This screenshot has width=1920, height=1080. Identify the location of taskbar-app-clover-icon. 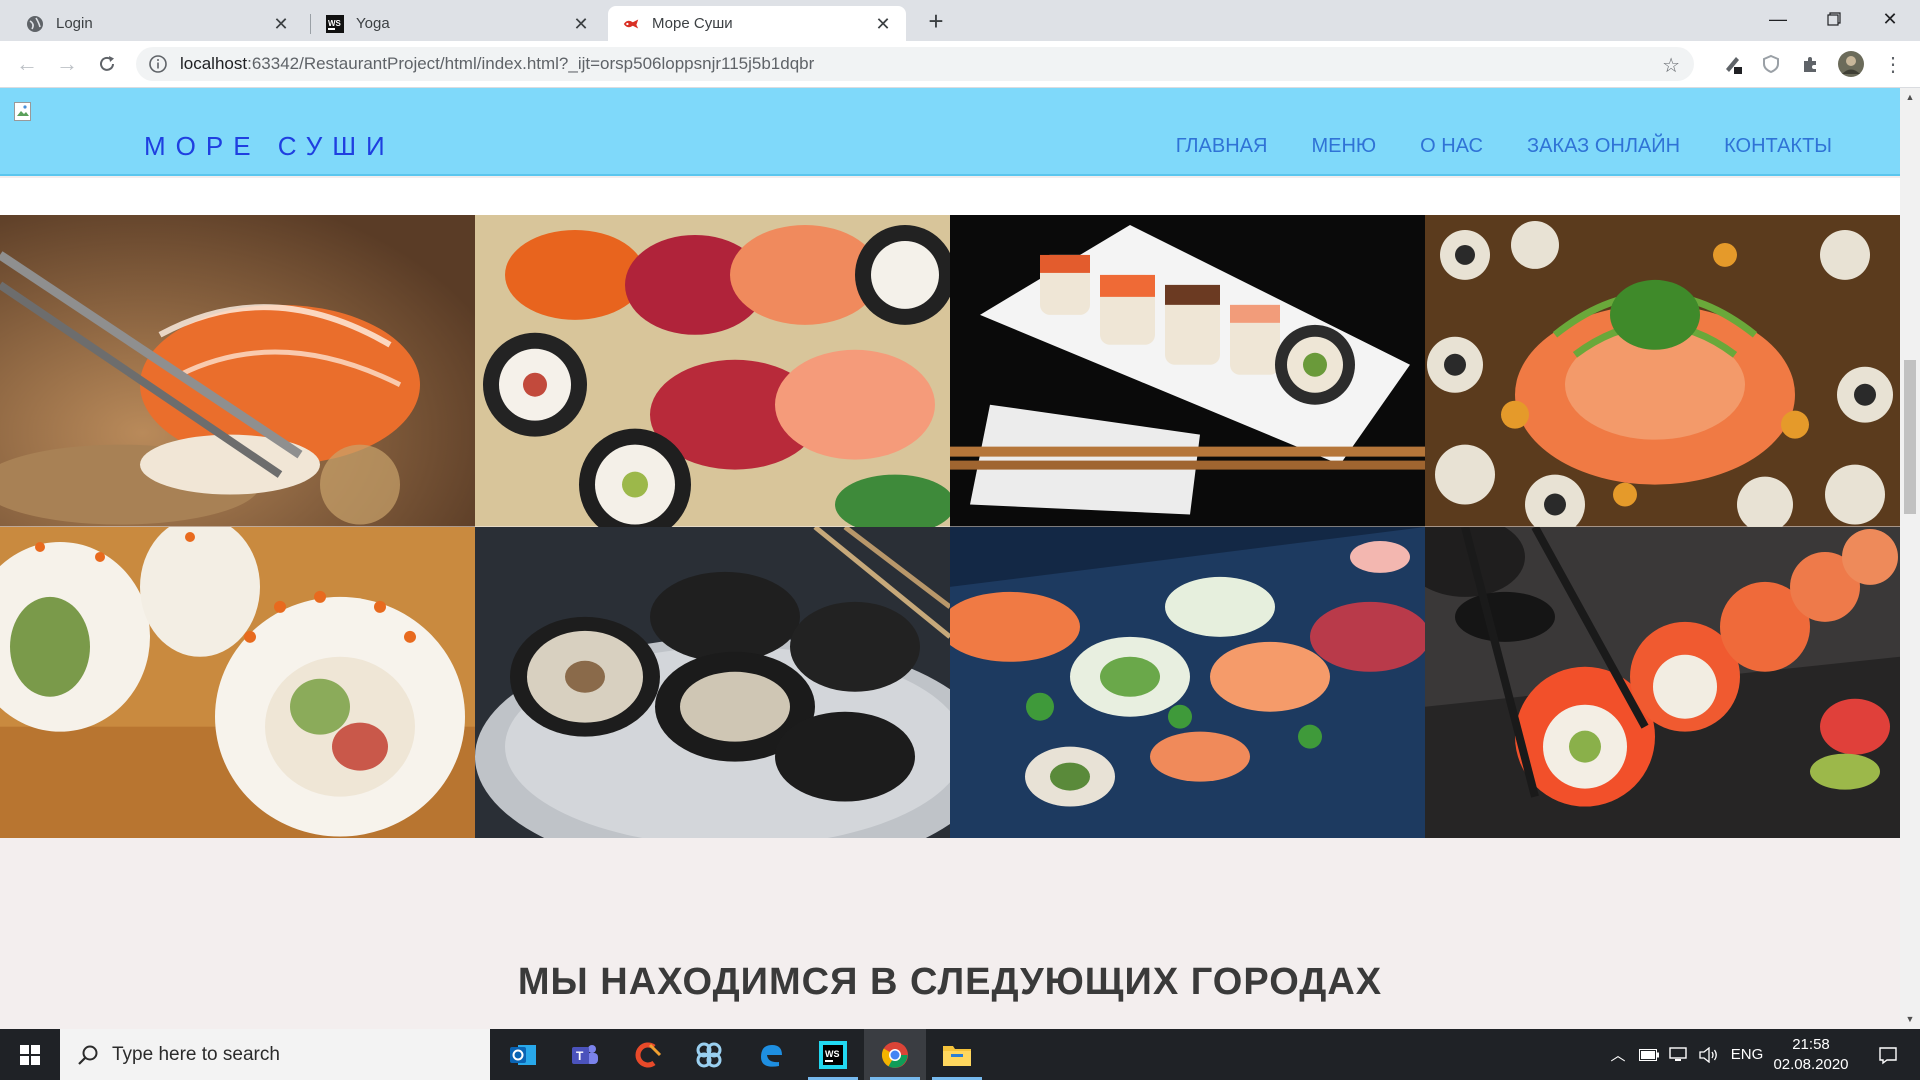
(709, 1054).